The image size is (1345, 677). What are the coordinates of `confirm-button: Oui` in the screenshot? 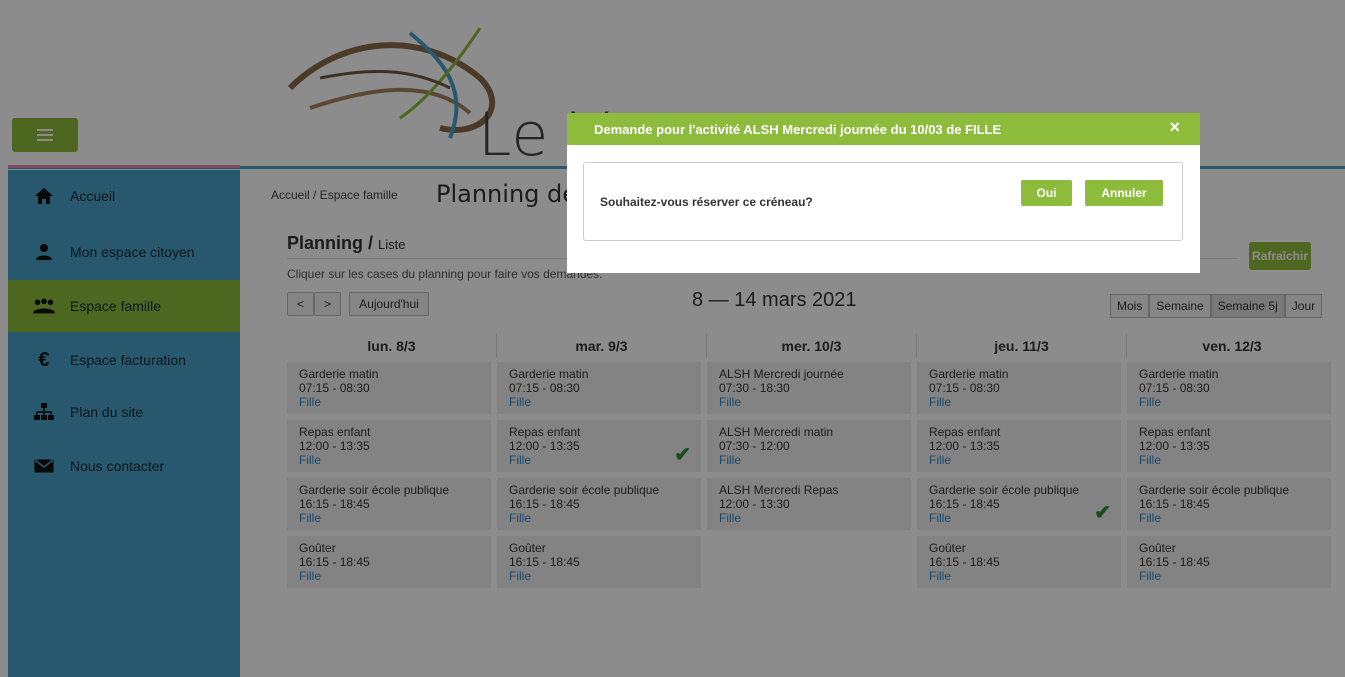 It's located at (1046, 193).